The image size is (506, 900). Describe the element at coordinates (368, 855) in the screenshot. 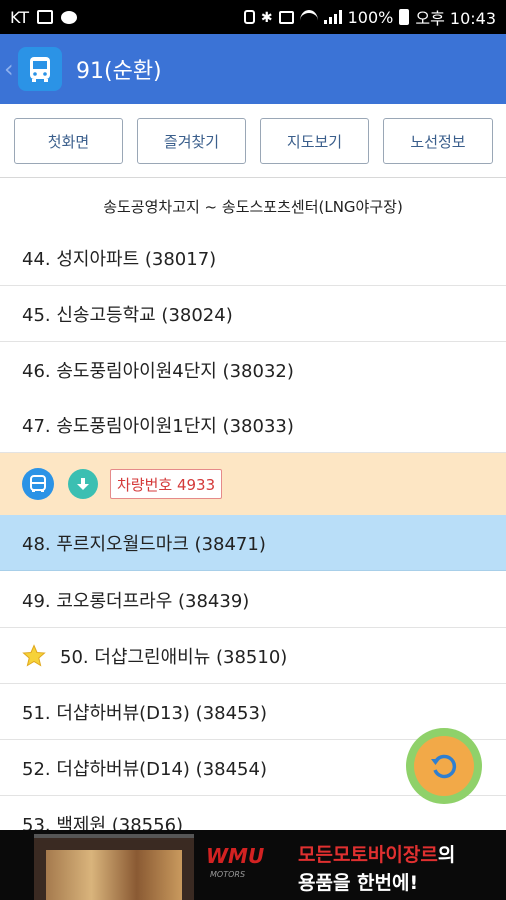

I see `ad-headline-red: 모든모토바이장르` at that location.